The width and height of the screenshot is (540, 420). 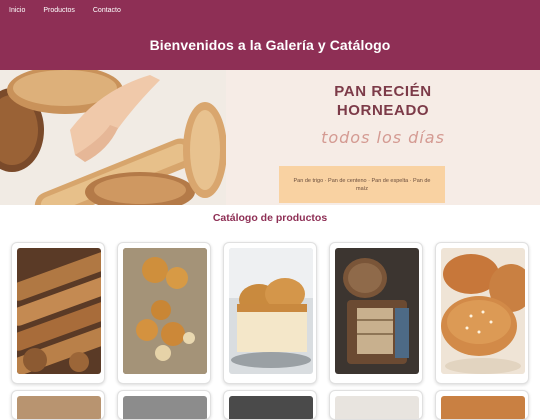 What do you see at coordinates (270, 10) in the screenshot?
I see `top-nav: Inicio Productos Contacto` at bounding box center [270, 10].